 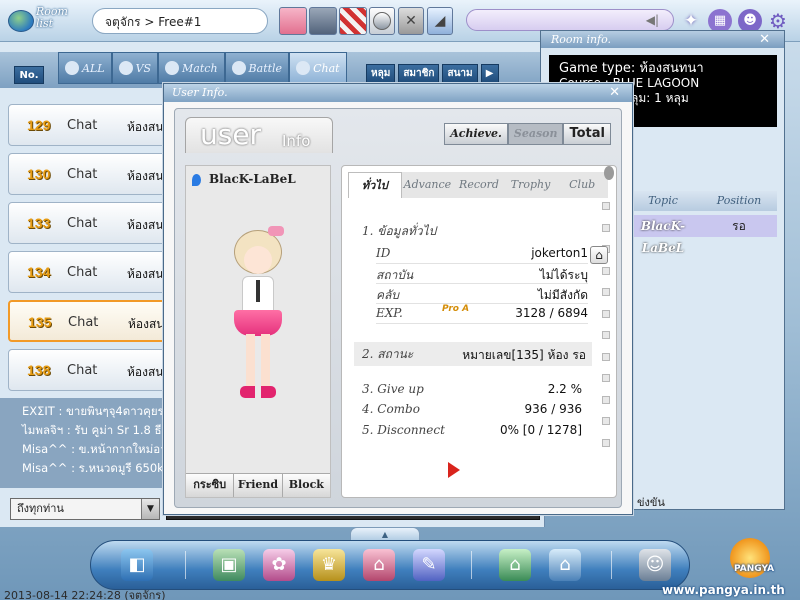 I want to click on scrollbar, so click(x=607, y=342).